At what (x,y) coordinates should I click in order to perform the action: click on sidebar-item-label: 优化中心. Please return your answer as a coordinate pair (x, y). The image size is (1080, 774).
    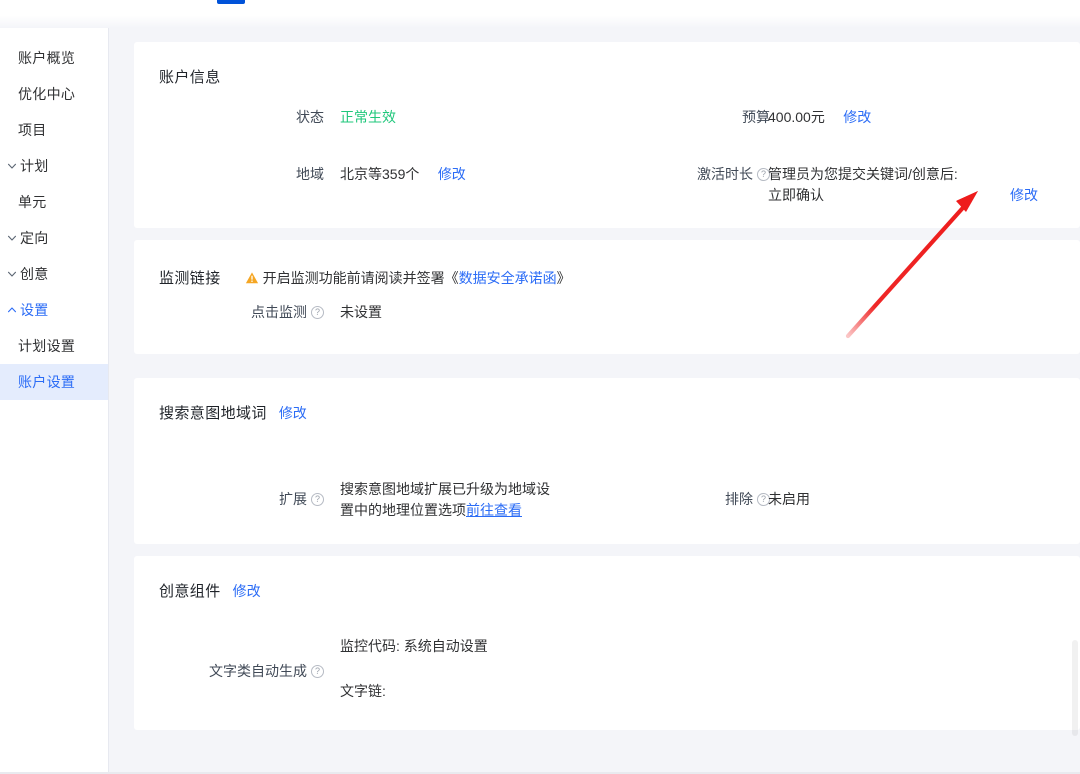
    Looking at the image, I should click on (47, 94).